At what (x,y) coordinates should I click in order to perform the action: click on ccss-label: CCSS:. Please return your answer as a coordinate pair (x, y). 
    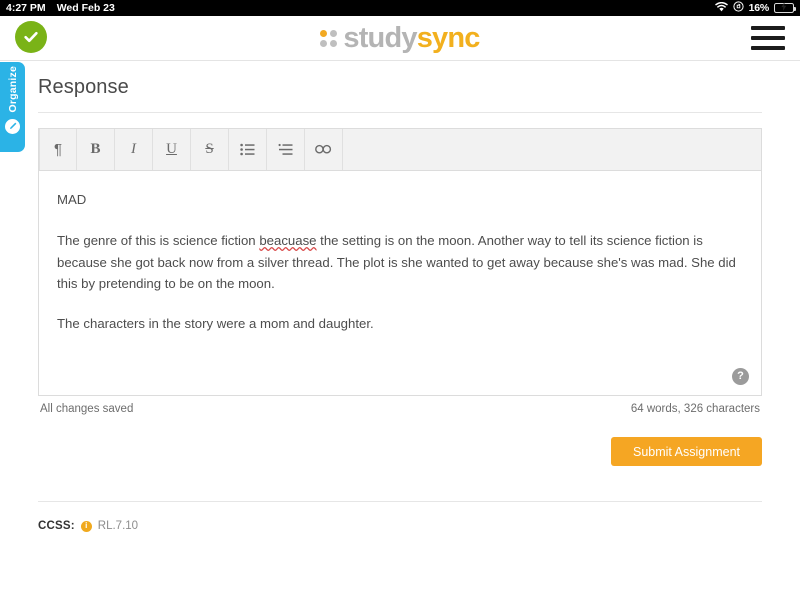
    Looking at the image, I should click on (56, 526).